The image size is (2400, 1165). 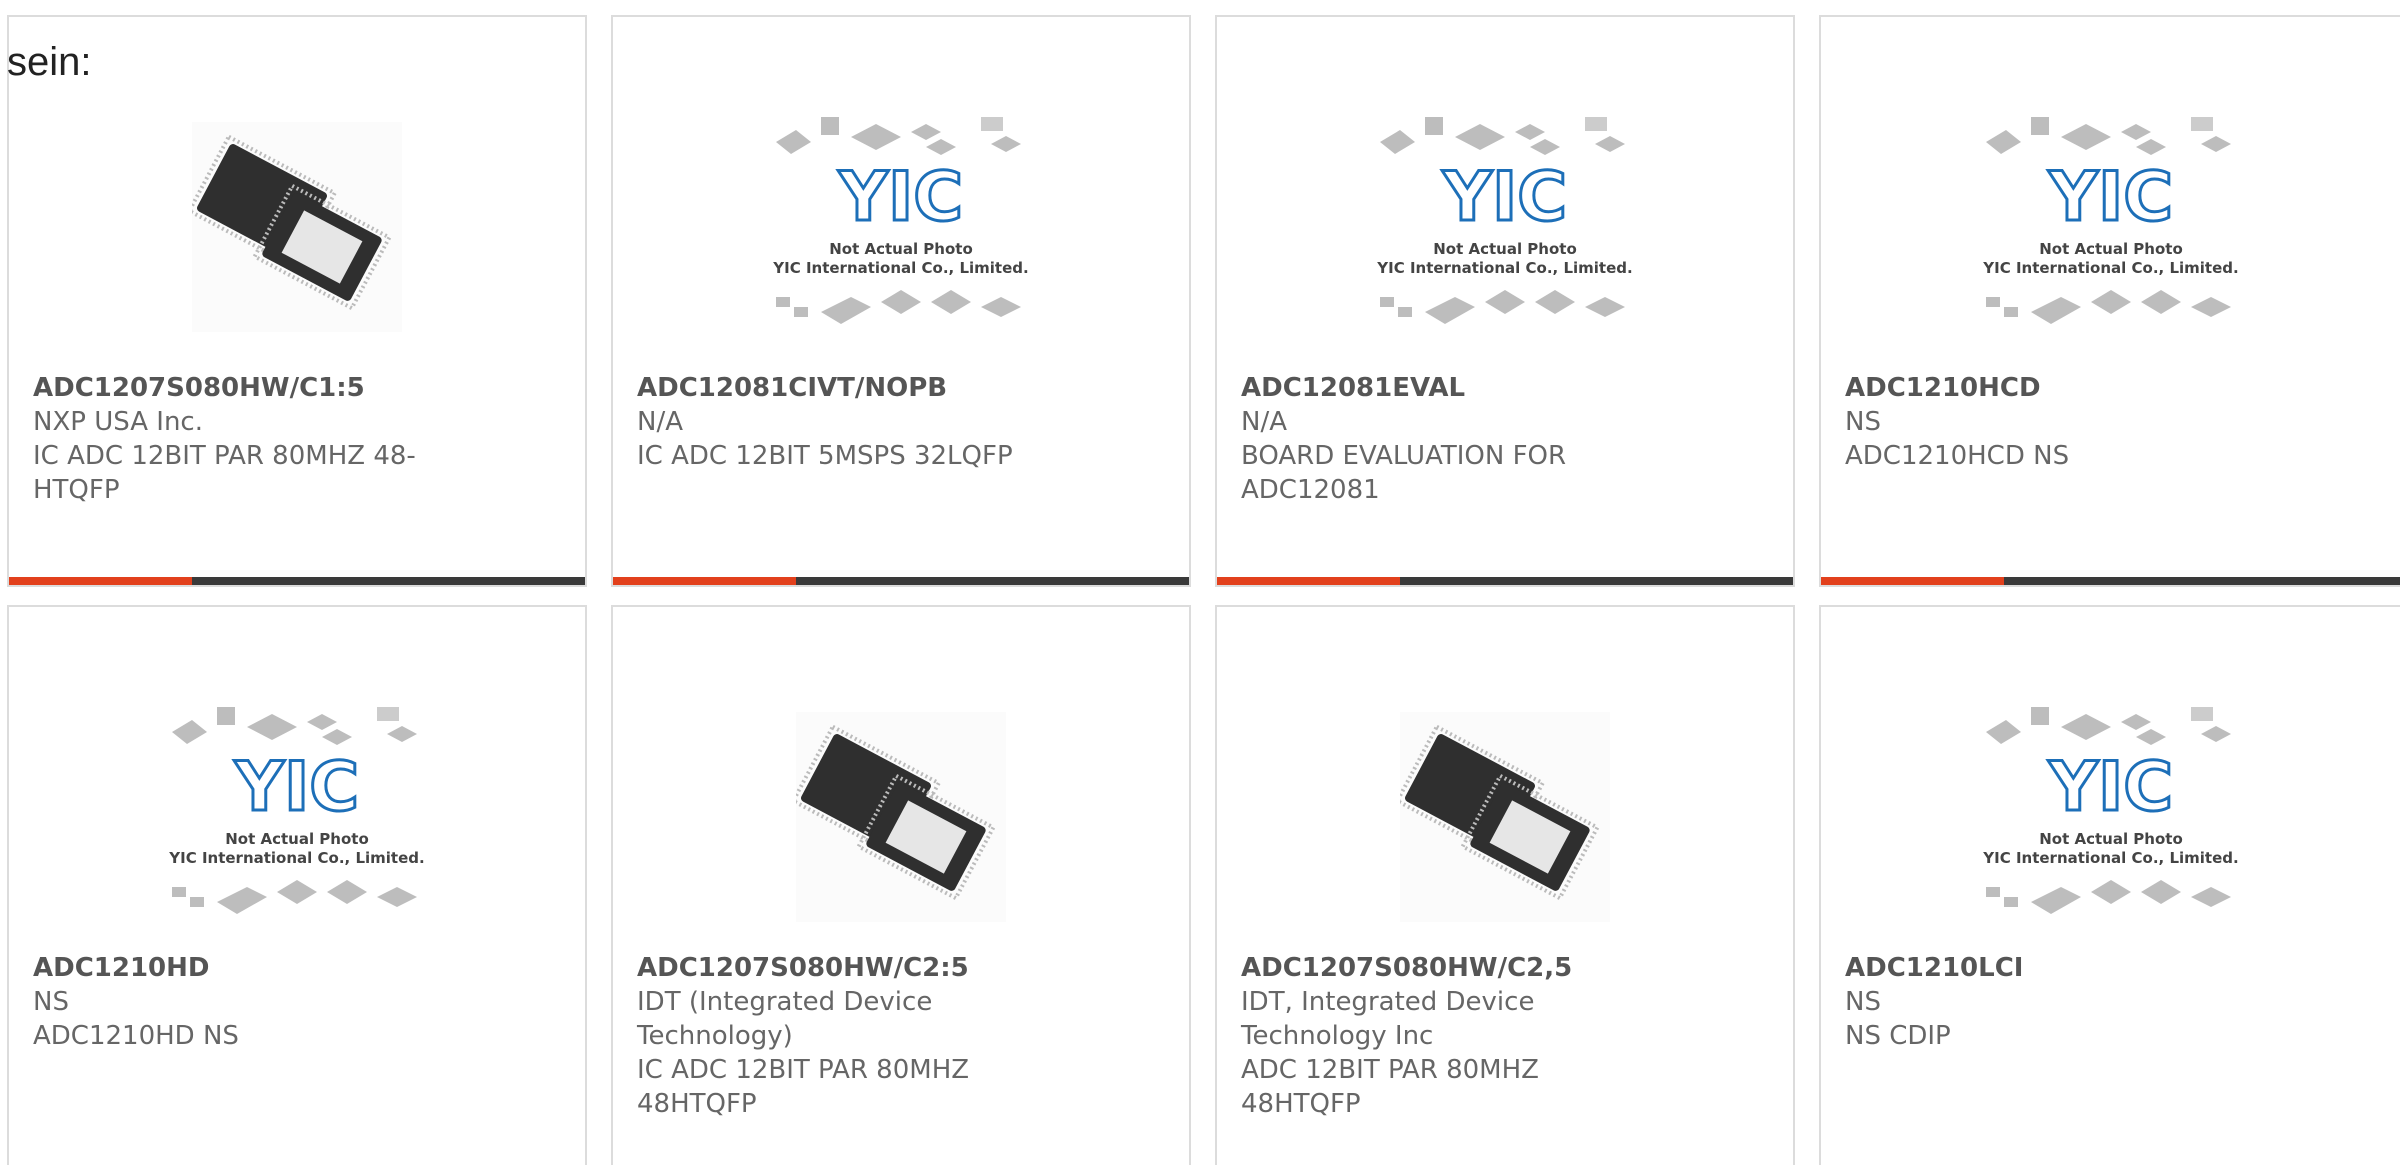 I want to click on part-number: ADC1210HD, so click(x=234, y=968).